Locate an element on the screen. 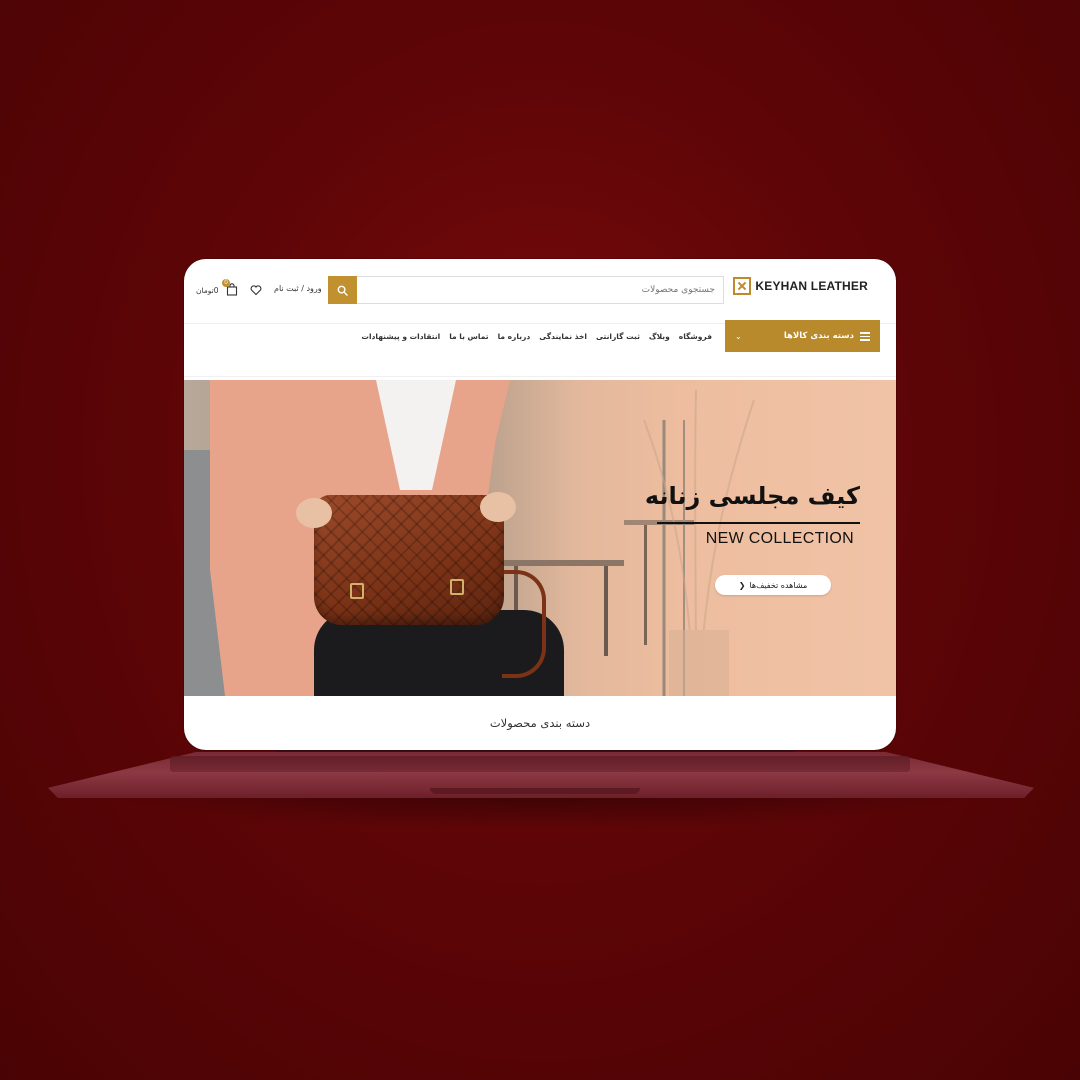 This screenshot has width=1080, height=1080. site-header: KEYHAN LEATHER ورود / ثبت نام 0 0تومان is located at coordinates (540, 290).